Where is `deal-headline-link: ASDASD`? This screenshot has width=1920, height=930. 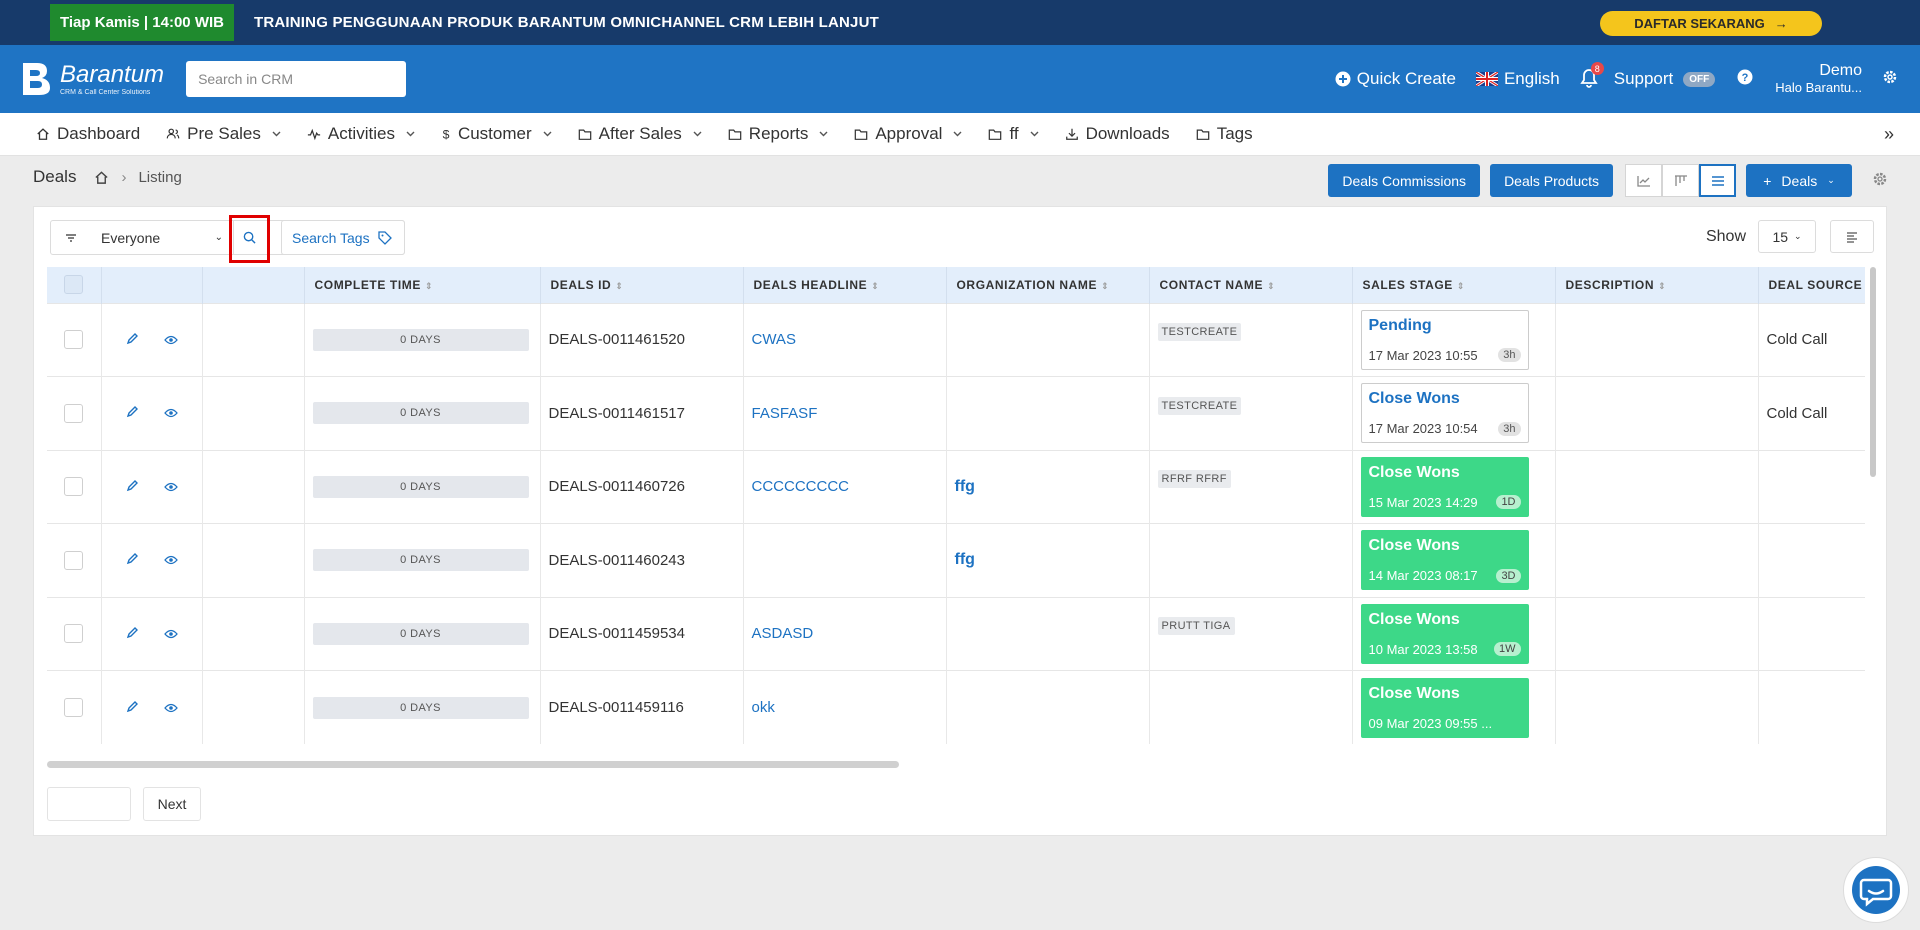
deal-headline-link: ASDASD is located at coordinates (783, 633).